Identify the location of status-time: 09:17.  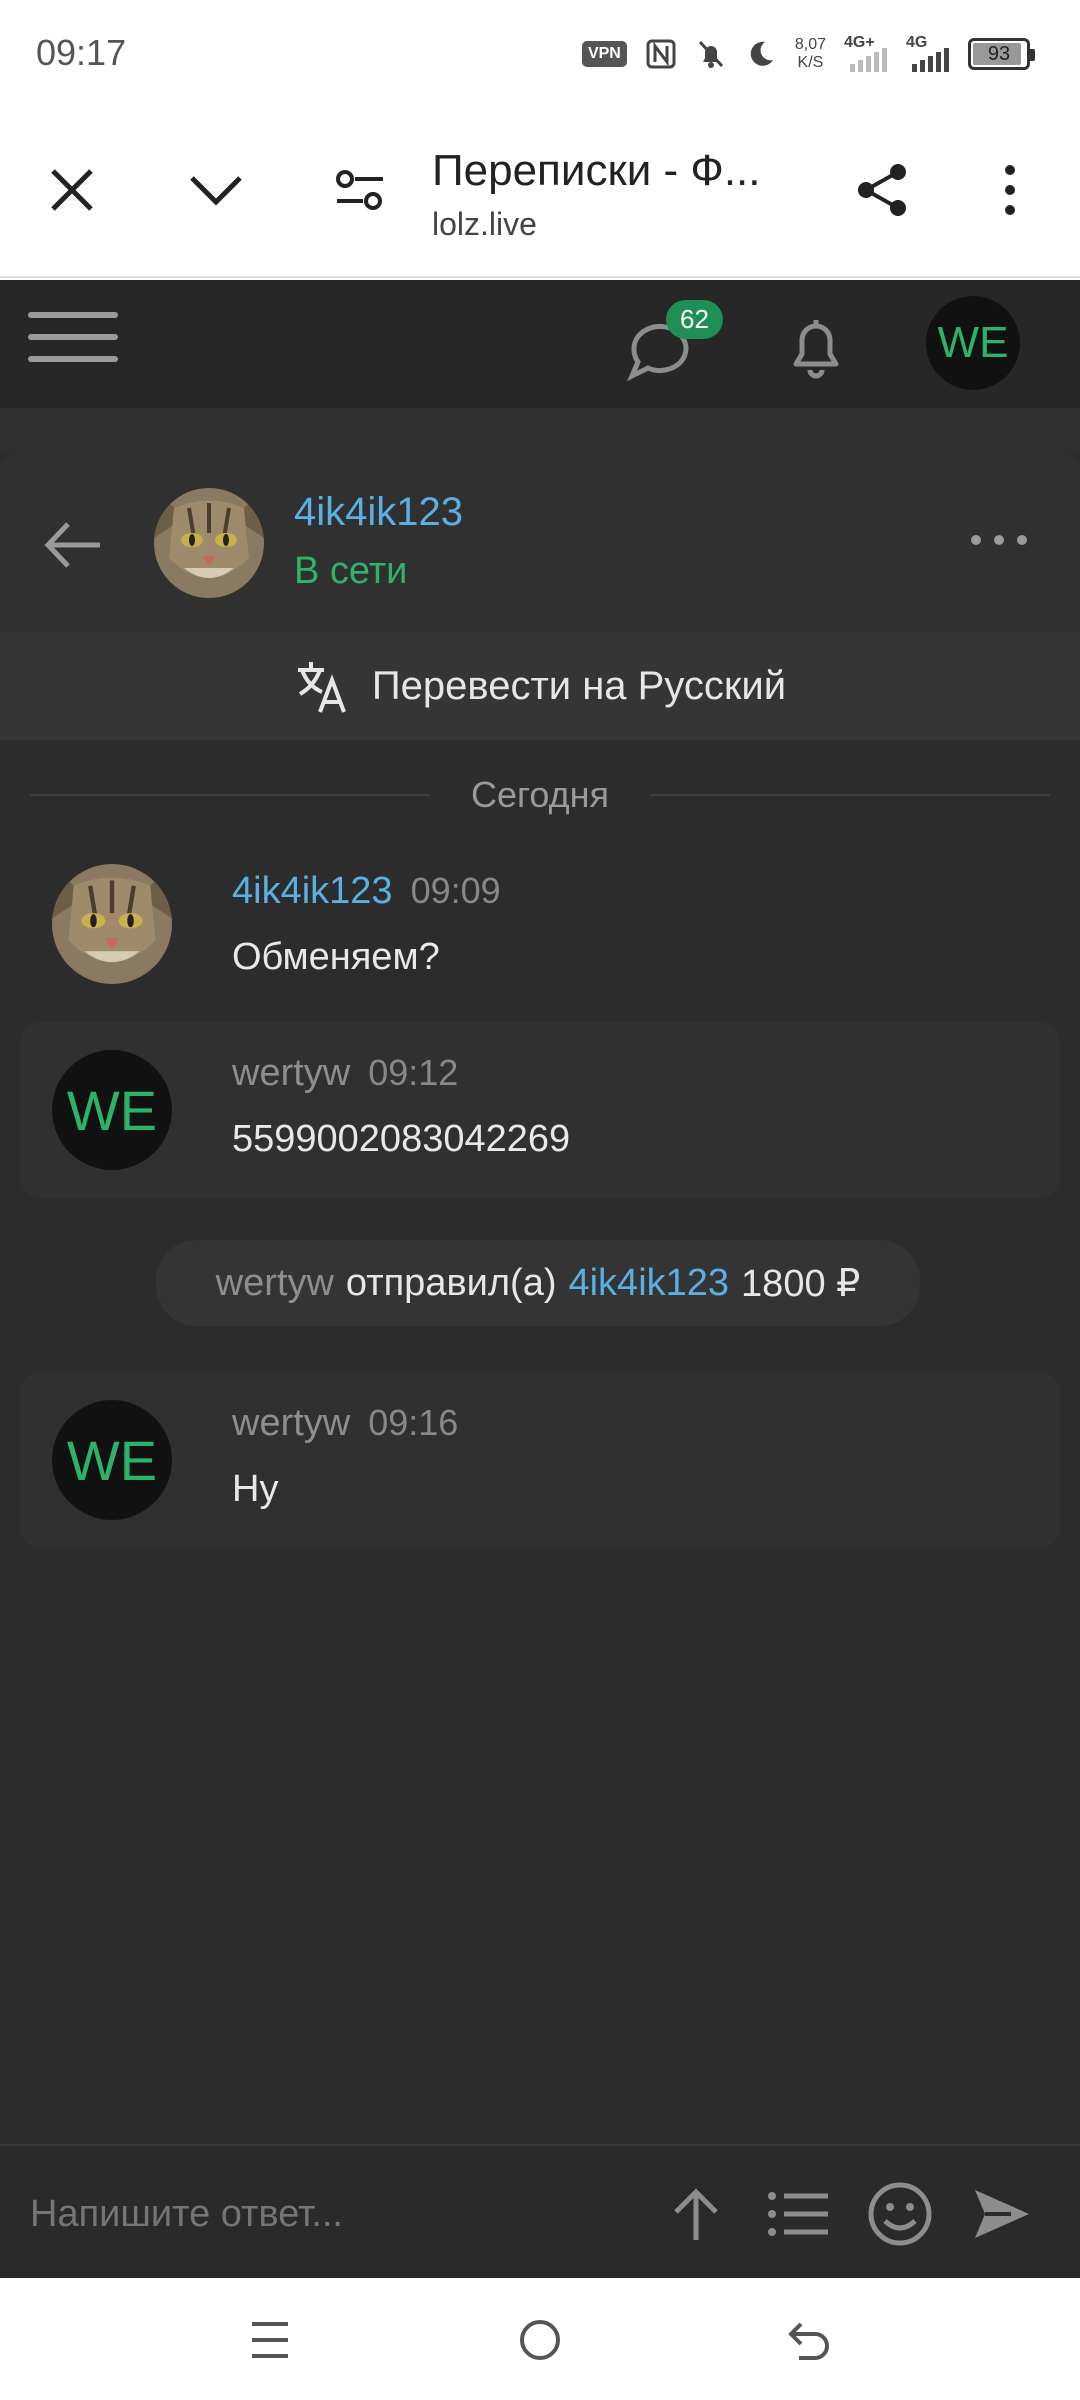
(81, 52).